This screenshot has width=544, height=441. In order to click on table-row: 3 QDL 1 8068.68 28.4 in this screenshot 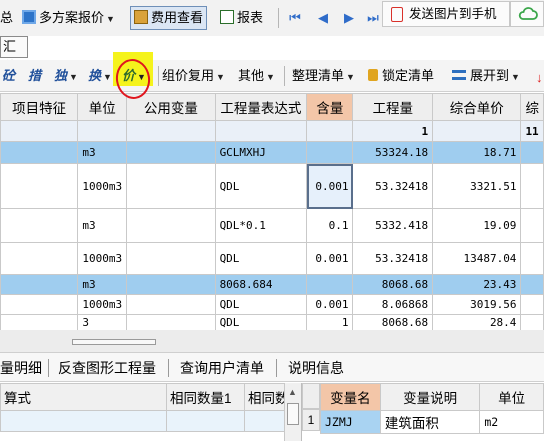, I will do `click(272, 322)`.